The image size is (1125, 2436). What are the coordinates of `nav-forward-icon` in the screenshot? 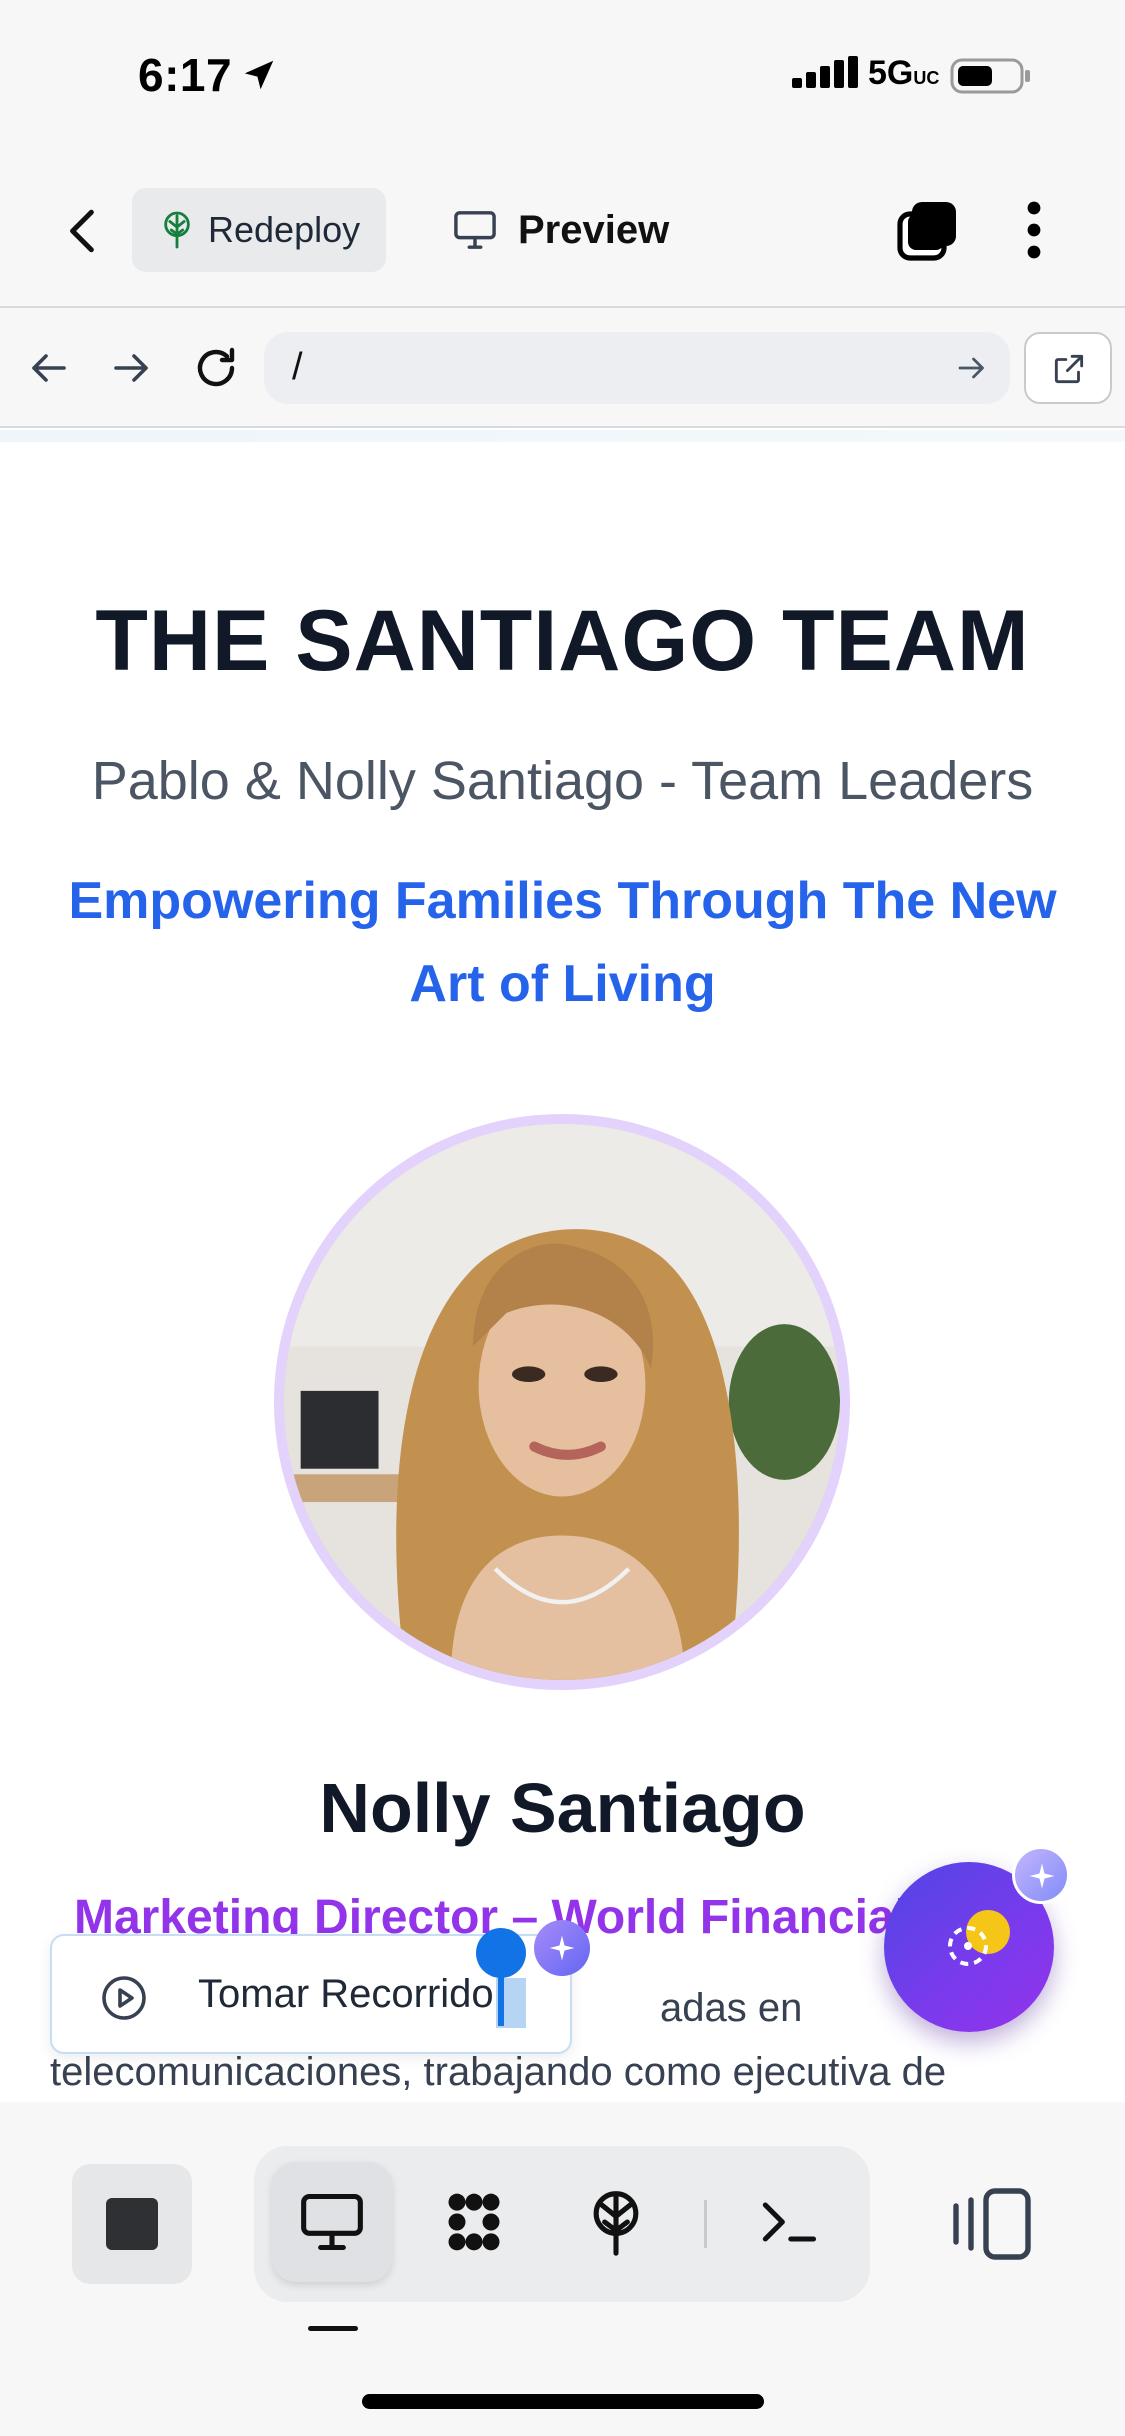 It's located at (132, 368).